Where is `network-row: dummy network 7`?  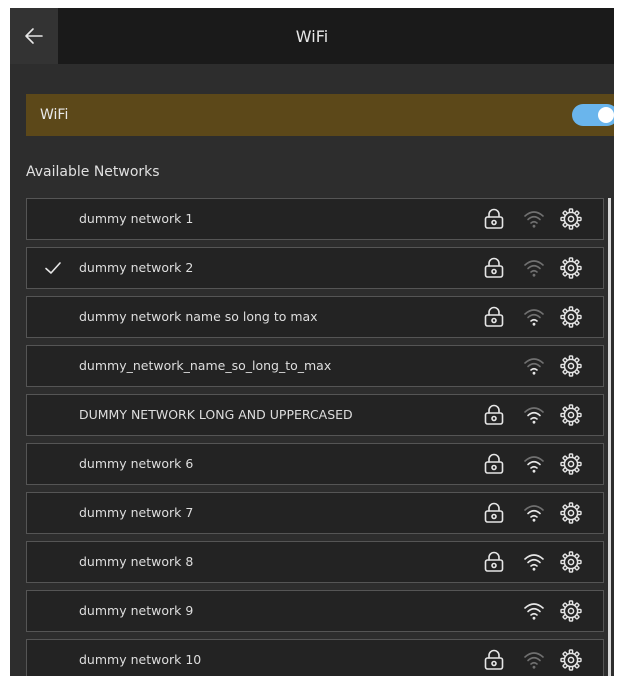 network-row: dummy network 7 is located at coordinates (315, 513).